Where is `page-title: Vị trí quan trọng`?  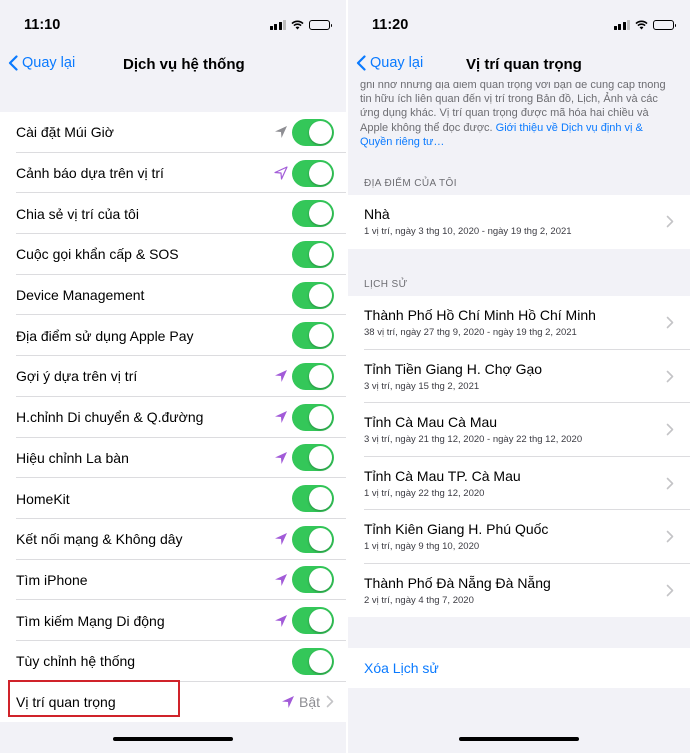 page-title: Vị trí quan trọng is located at coordinates (524, 64).